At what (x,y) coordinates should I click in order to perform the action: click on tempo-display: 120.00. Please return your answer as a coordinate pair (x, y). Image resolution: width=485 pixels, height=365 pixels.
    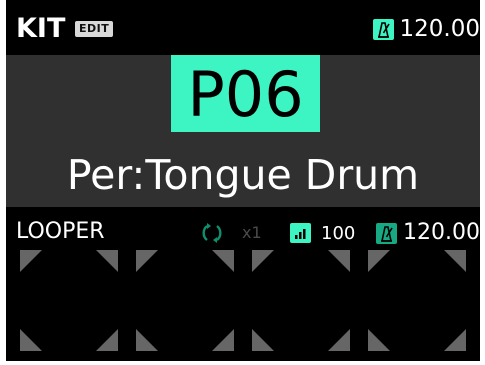
    Looking at the image, I should click on (426, 29).